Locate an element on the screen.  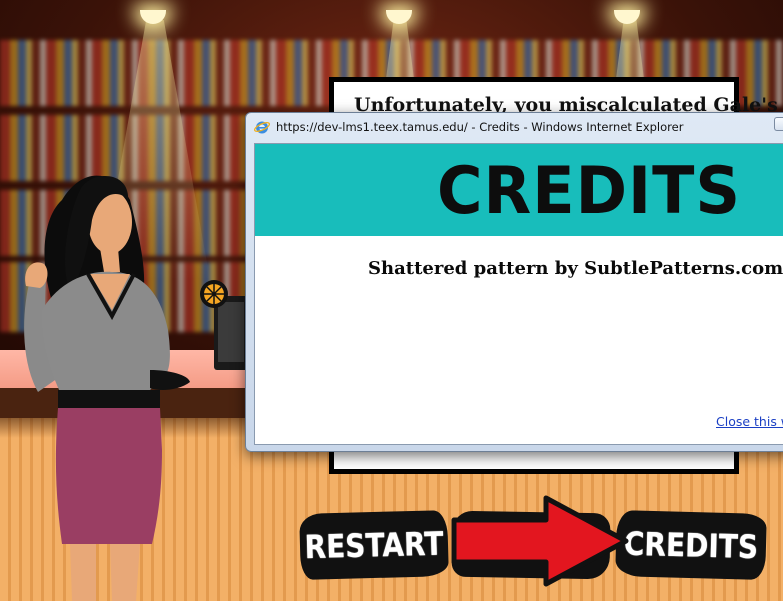
credits-heading: CREDITS is located at coordinates (589, 190).